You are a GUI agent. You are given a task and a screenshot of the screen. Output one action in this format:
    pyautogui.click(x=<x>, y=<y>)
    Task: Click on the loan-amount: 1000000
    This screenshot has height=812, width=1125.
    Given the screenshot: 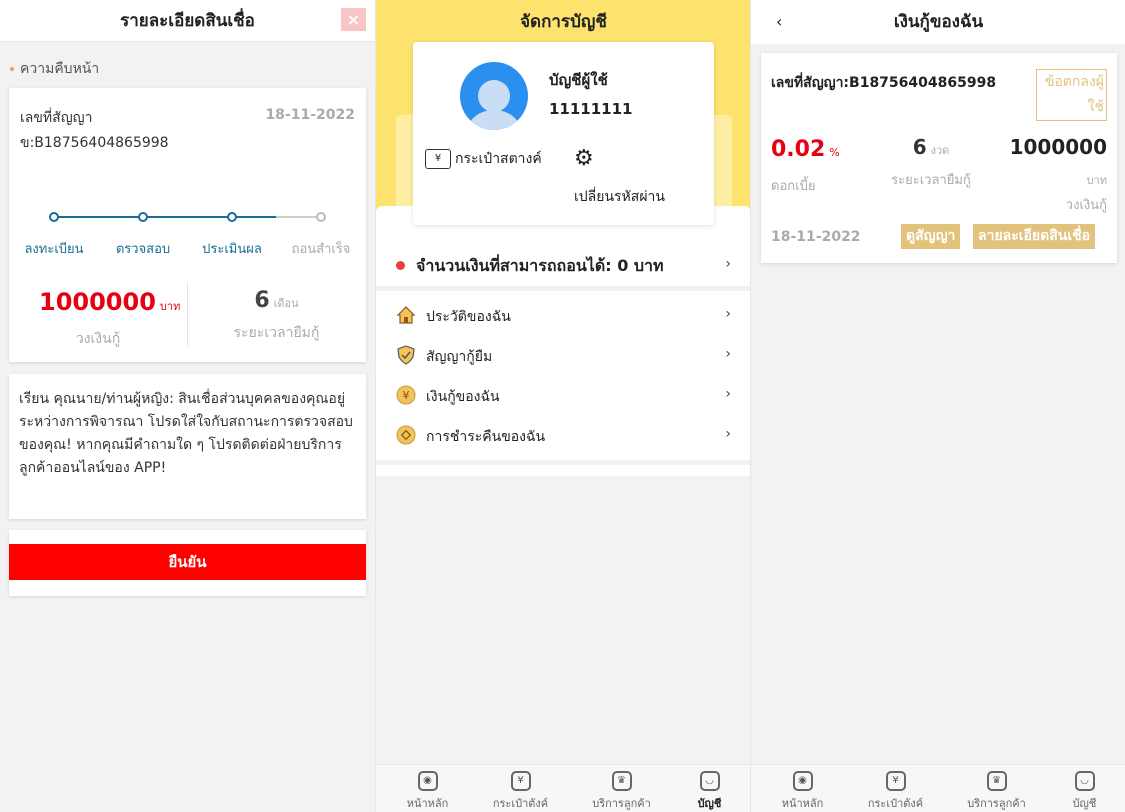 What is the action you would take?
    pyautogui.click(x=1058, y=147)
    